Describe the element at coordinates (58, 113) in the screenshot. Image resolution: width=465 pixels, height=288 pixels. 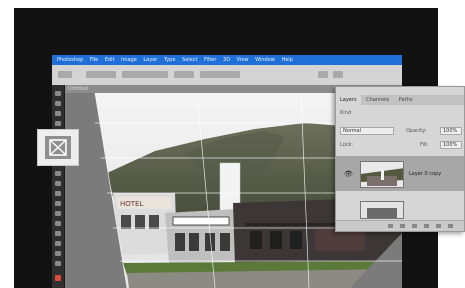
I see `lasso-tool-icon` at that location.